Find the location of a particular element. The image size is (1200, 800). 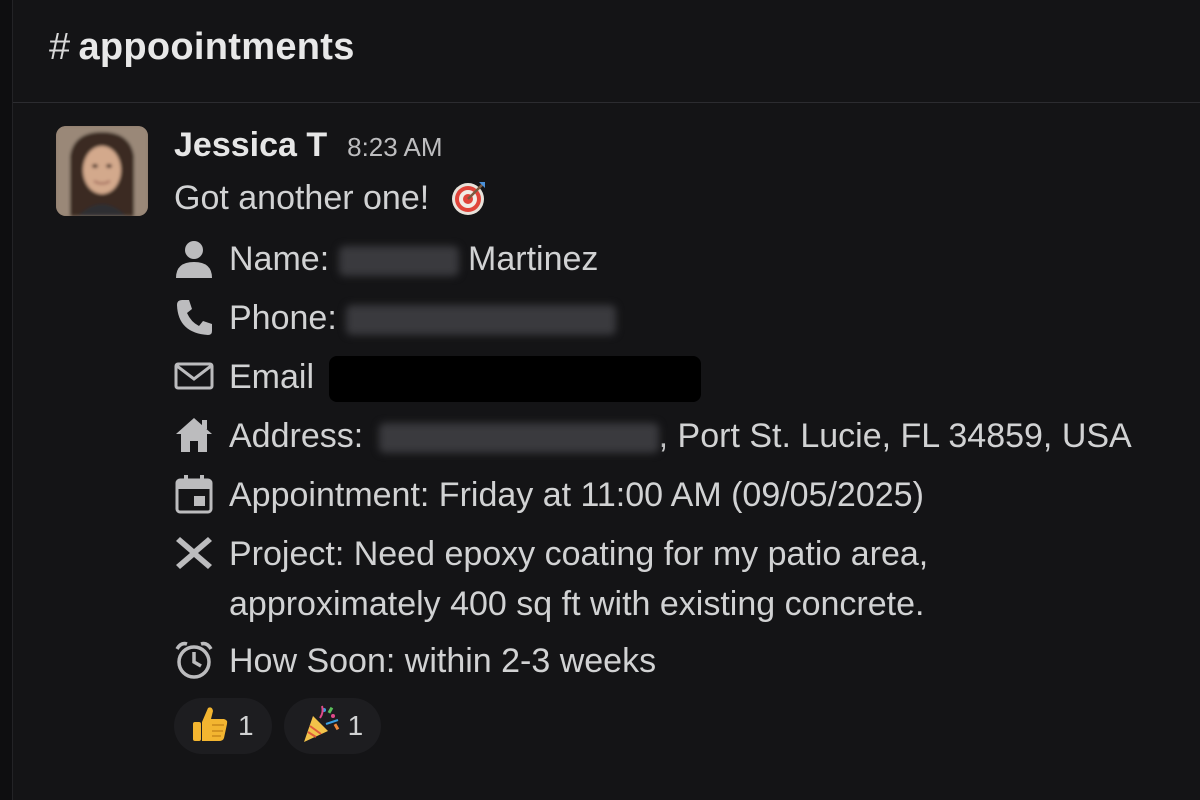

field-address: Address: , Port St. Lucie, FL 34859, USA is located at coordinates (653, 436).